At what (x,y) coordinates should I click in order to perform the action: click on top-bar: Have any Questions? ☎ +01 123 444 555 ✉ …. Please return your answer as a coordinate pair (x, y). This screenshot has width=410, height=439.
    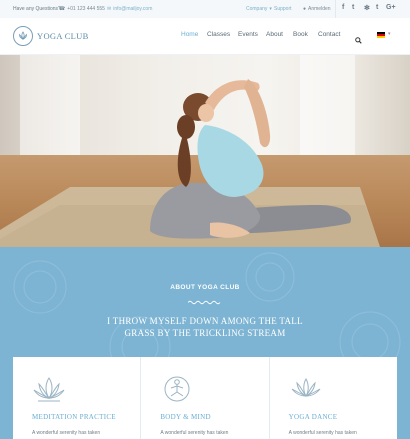
    Looking at the image, I should click on (205, 9).